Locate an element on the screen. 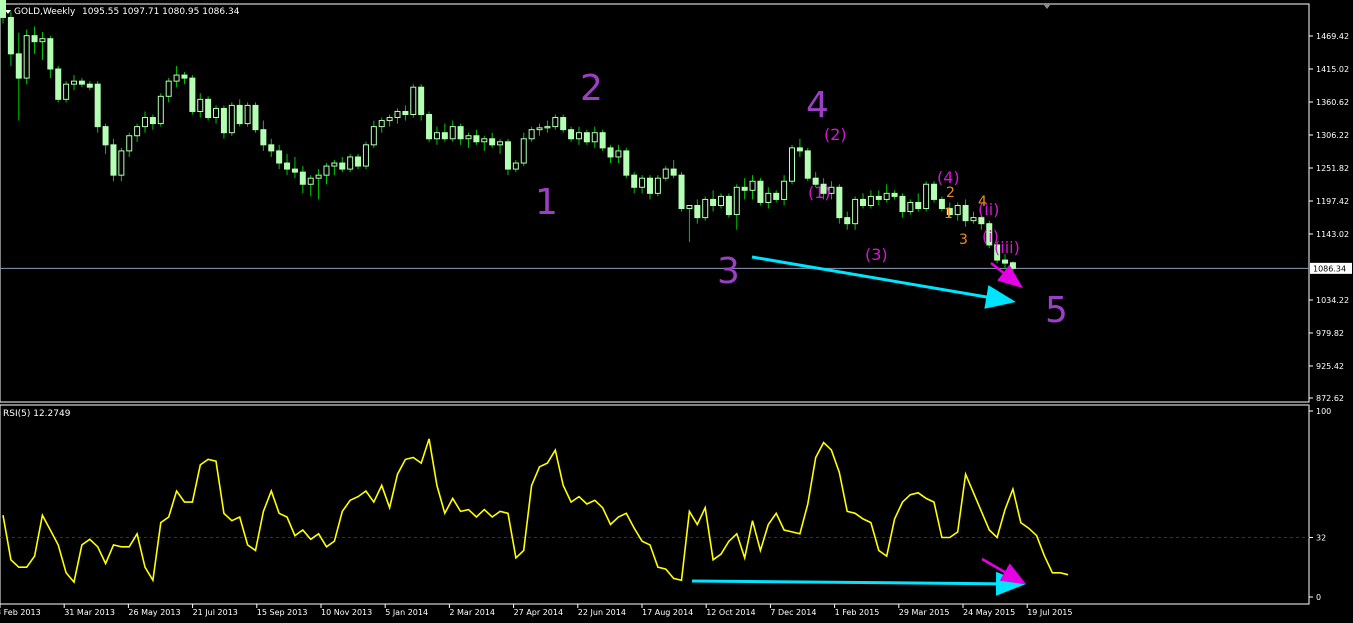  price-tick-label: 925.42 is located at coordinates (1330, 366).